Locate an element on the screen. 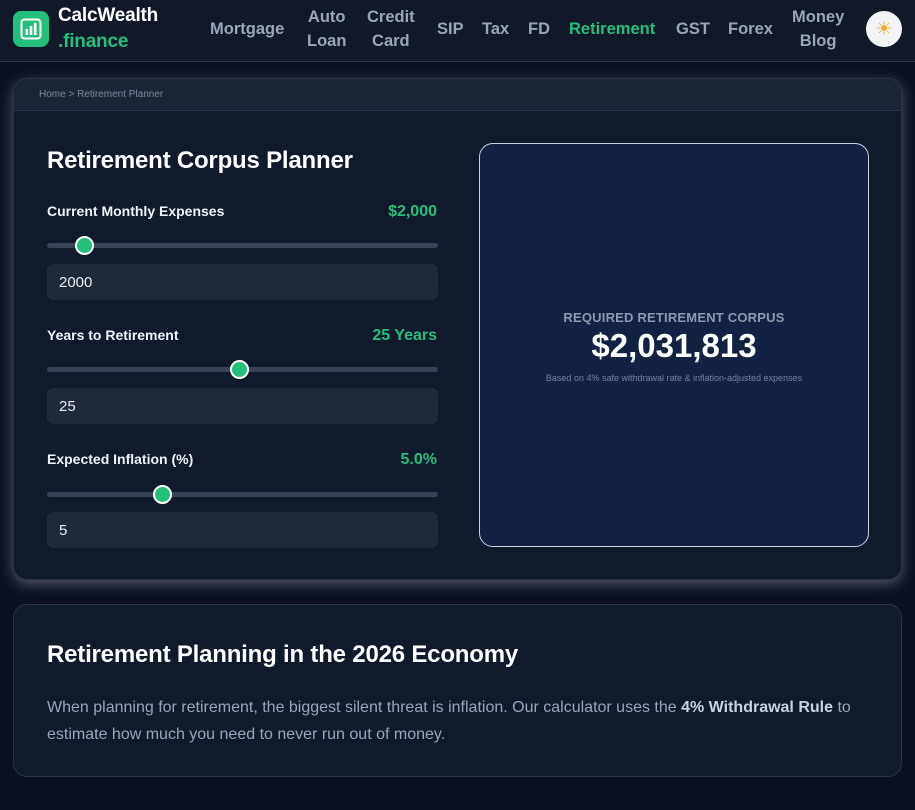 The width and height of the screenshot is (915, 810). monthly-expenses-slider is located at coordinates (242, 245).